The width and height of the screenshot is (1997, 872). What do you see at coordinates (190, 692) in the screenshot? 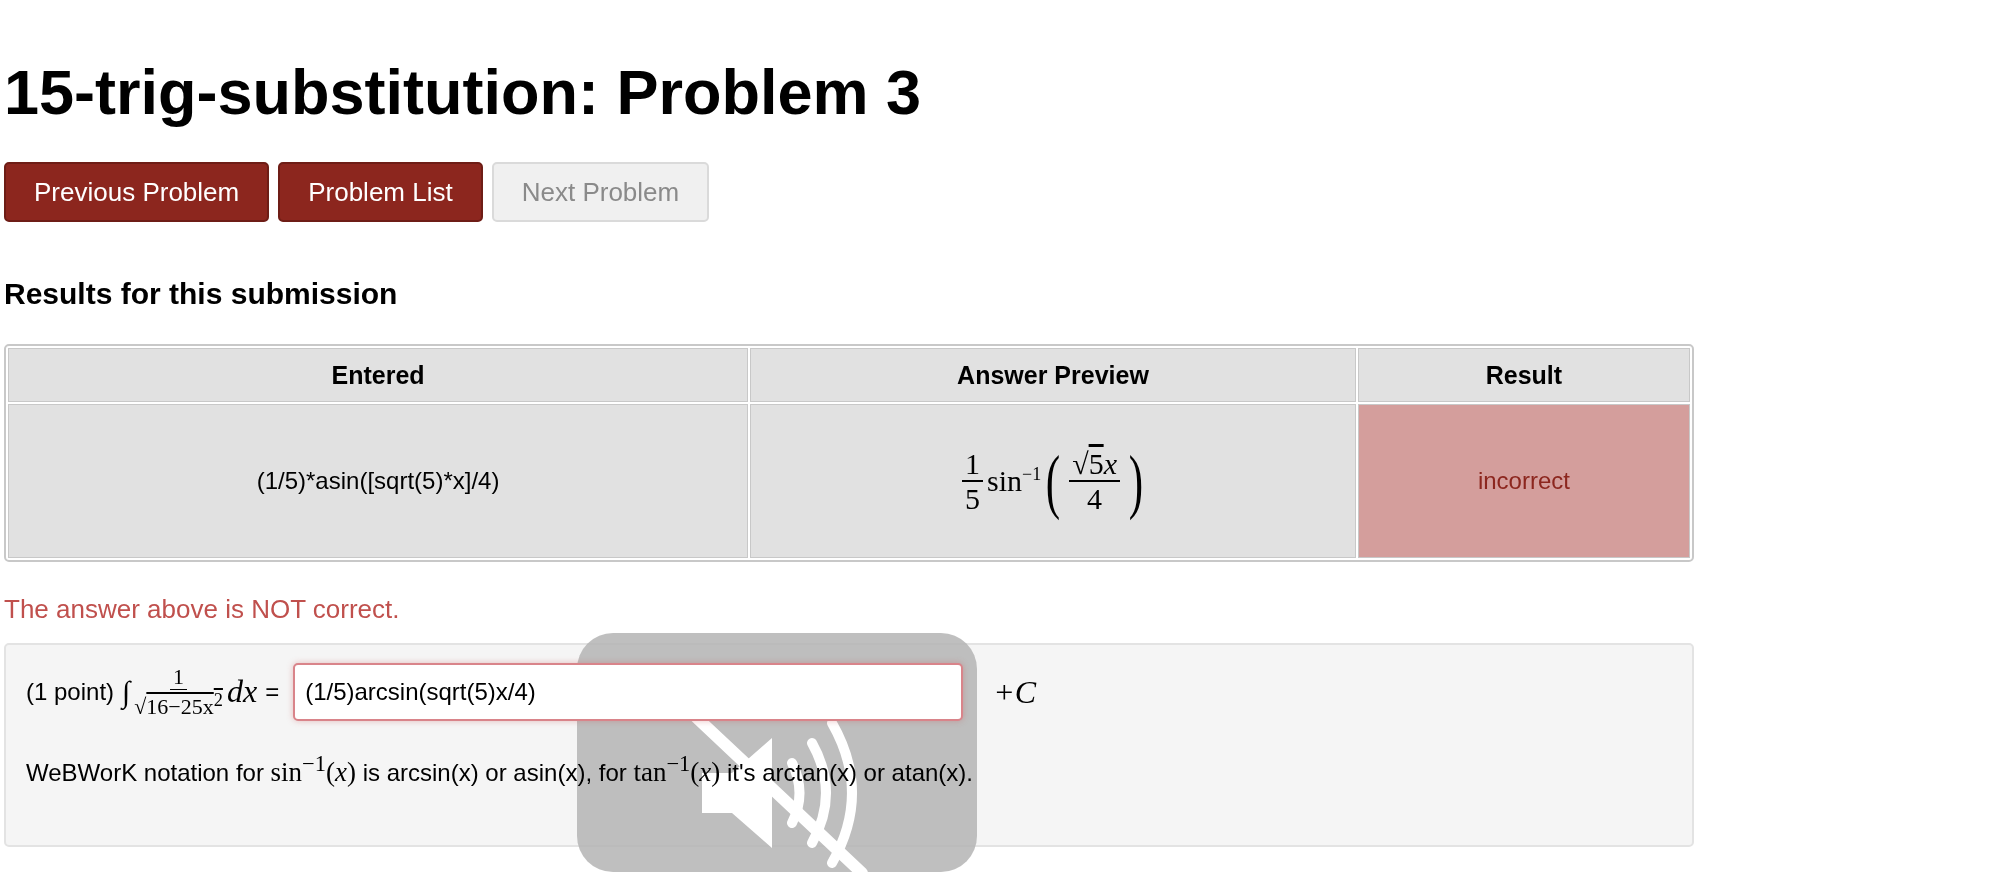
I see `integral-expression: ∫ 1 √16−25x$^{2}$ dx` at bounding box center [190, 692].